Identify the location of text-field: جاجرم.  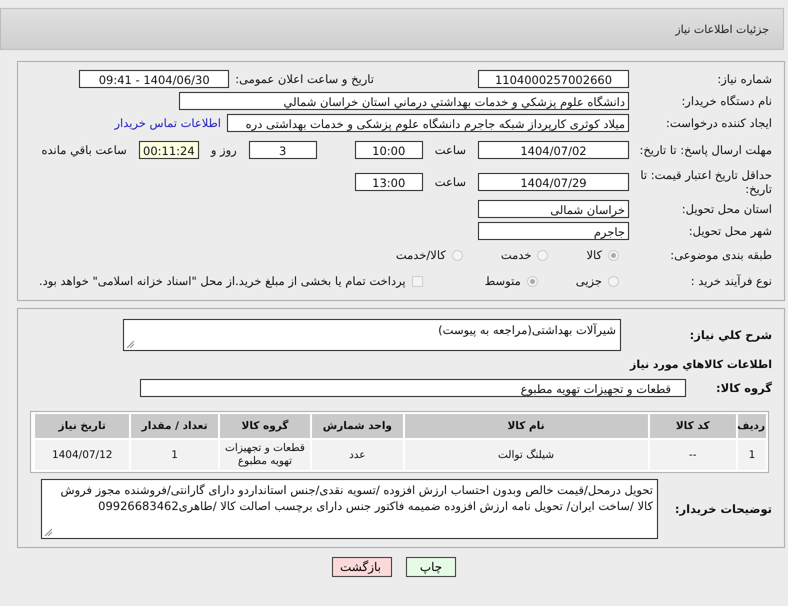
(553, 231).